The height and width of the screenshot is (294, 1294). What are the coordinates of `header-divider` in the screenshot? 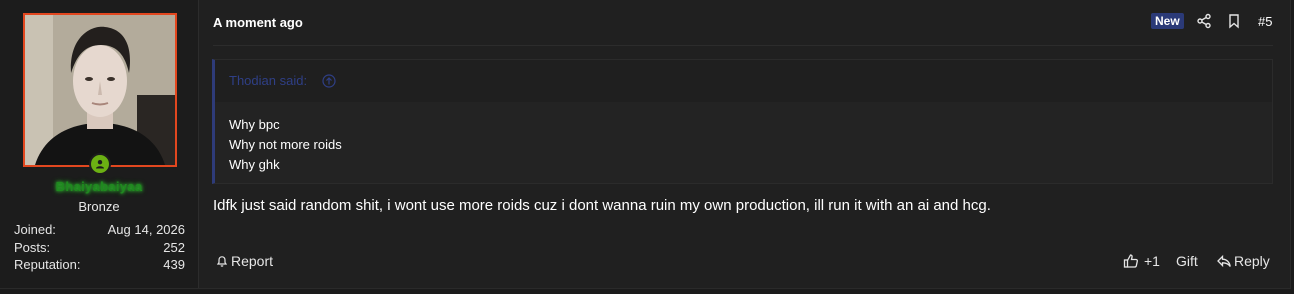 It's located at (743, 45).